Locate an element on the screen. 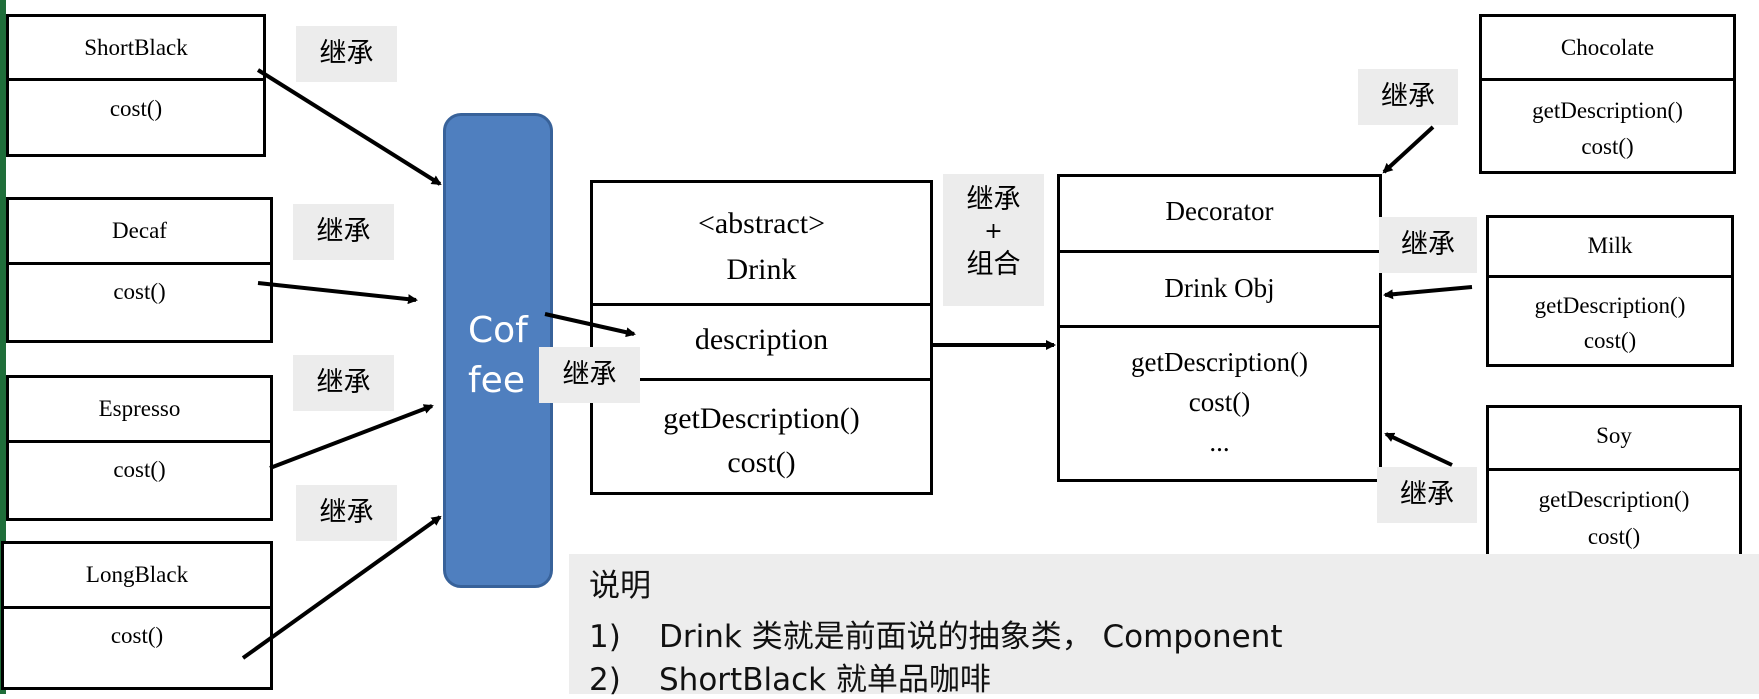  combo-line1: 继承 is located at coordinates (993, 199).